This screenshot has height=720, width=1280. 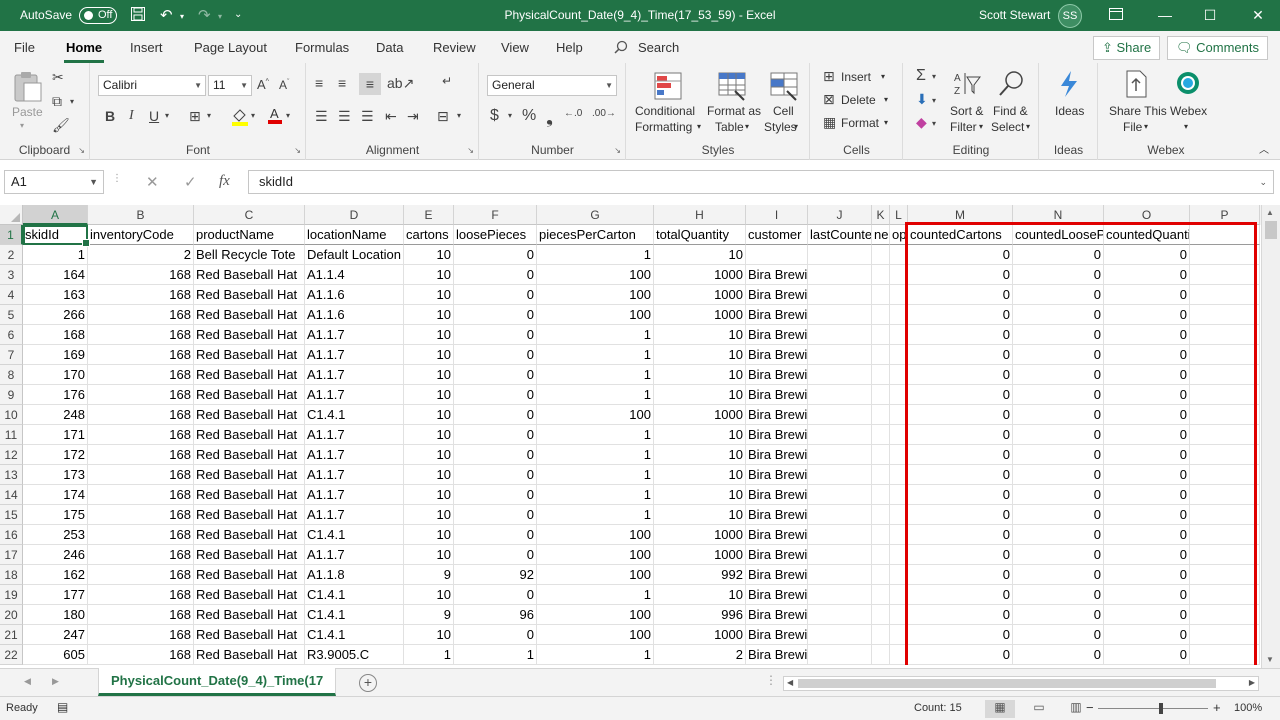 What do you see at coordinates (354, 415) in the screenshot?
I see `table-cell: C1.4.1` at bounding box center [354, 415].